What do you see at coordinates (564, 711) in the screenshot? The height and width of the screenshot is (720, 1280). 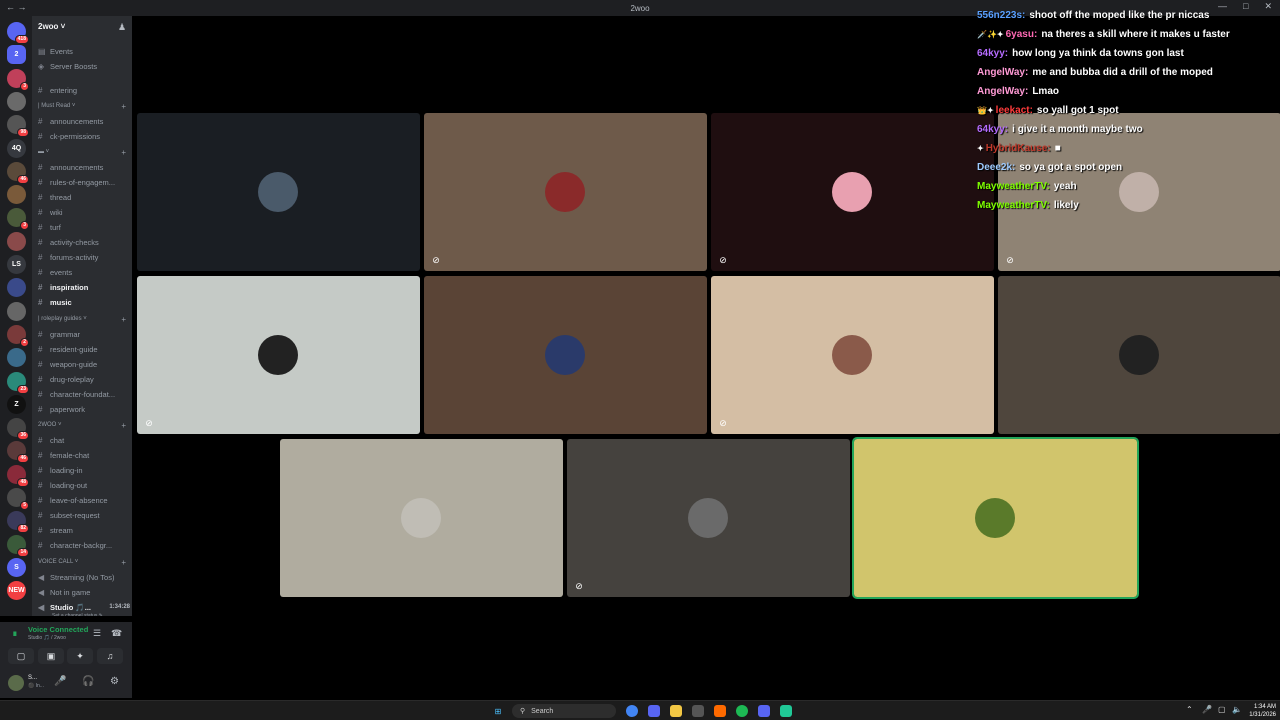 I see `taskbar-search: ⚲ Search` at bounding box center [564, 711].